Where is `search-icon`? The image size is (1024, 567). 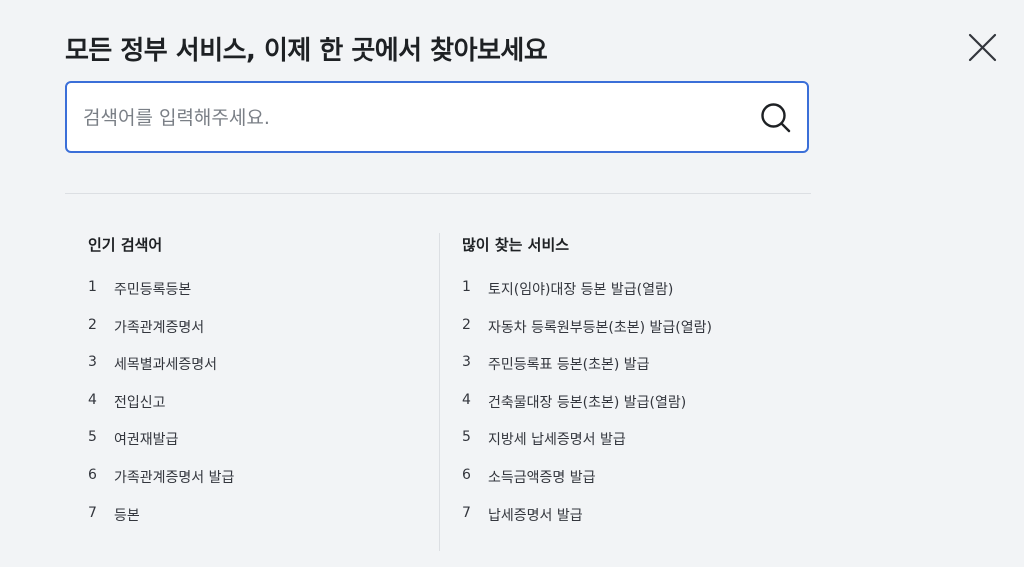
search-icon is located at coordinates (776, 118).